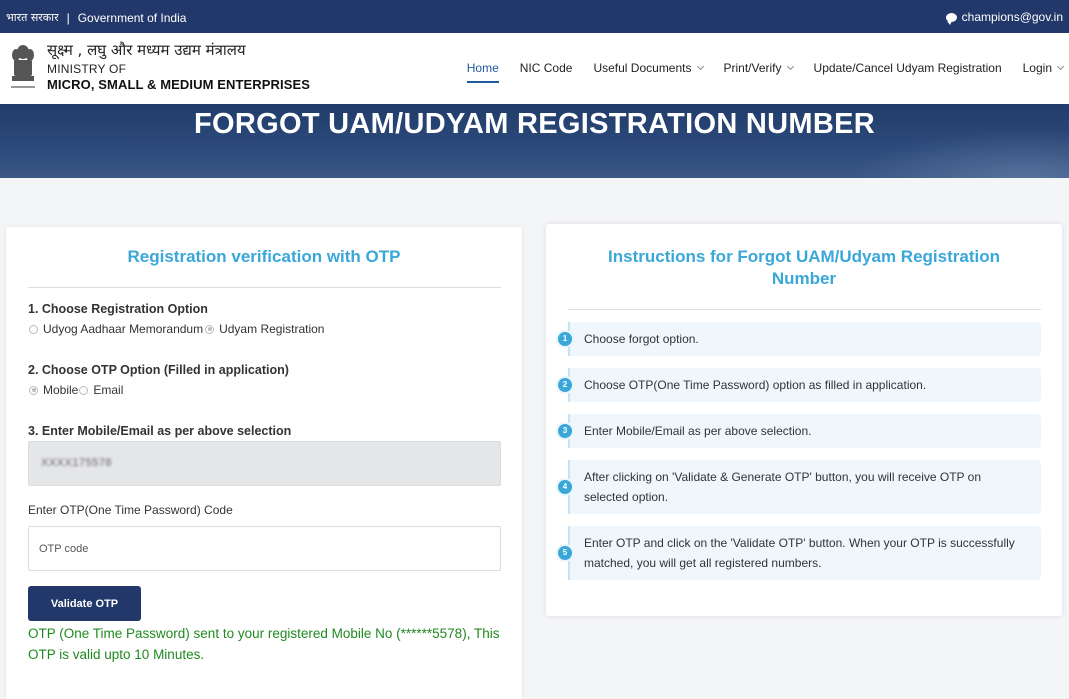 The height and width of the screenshot is (699, 1069). Describe the element at coordinates (482, 68) in the screenshot. I see `nav-label: Home` at that location.